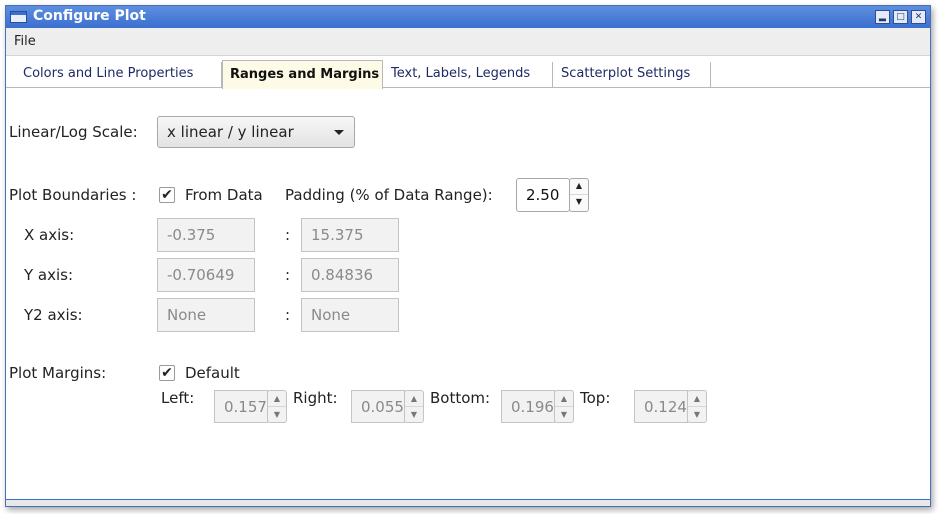  I want to click on tab-ranges-and-margins: Ranges and Margins, so click(302, 74).